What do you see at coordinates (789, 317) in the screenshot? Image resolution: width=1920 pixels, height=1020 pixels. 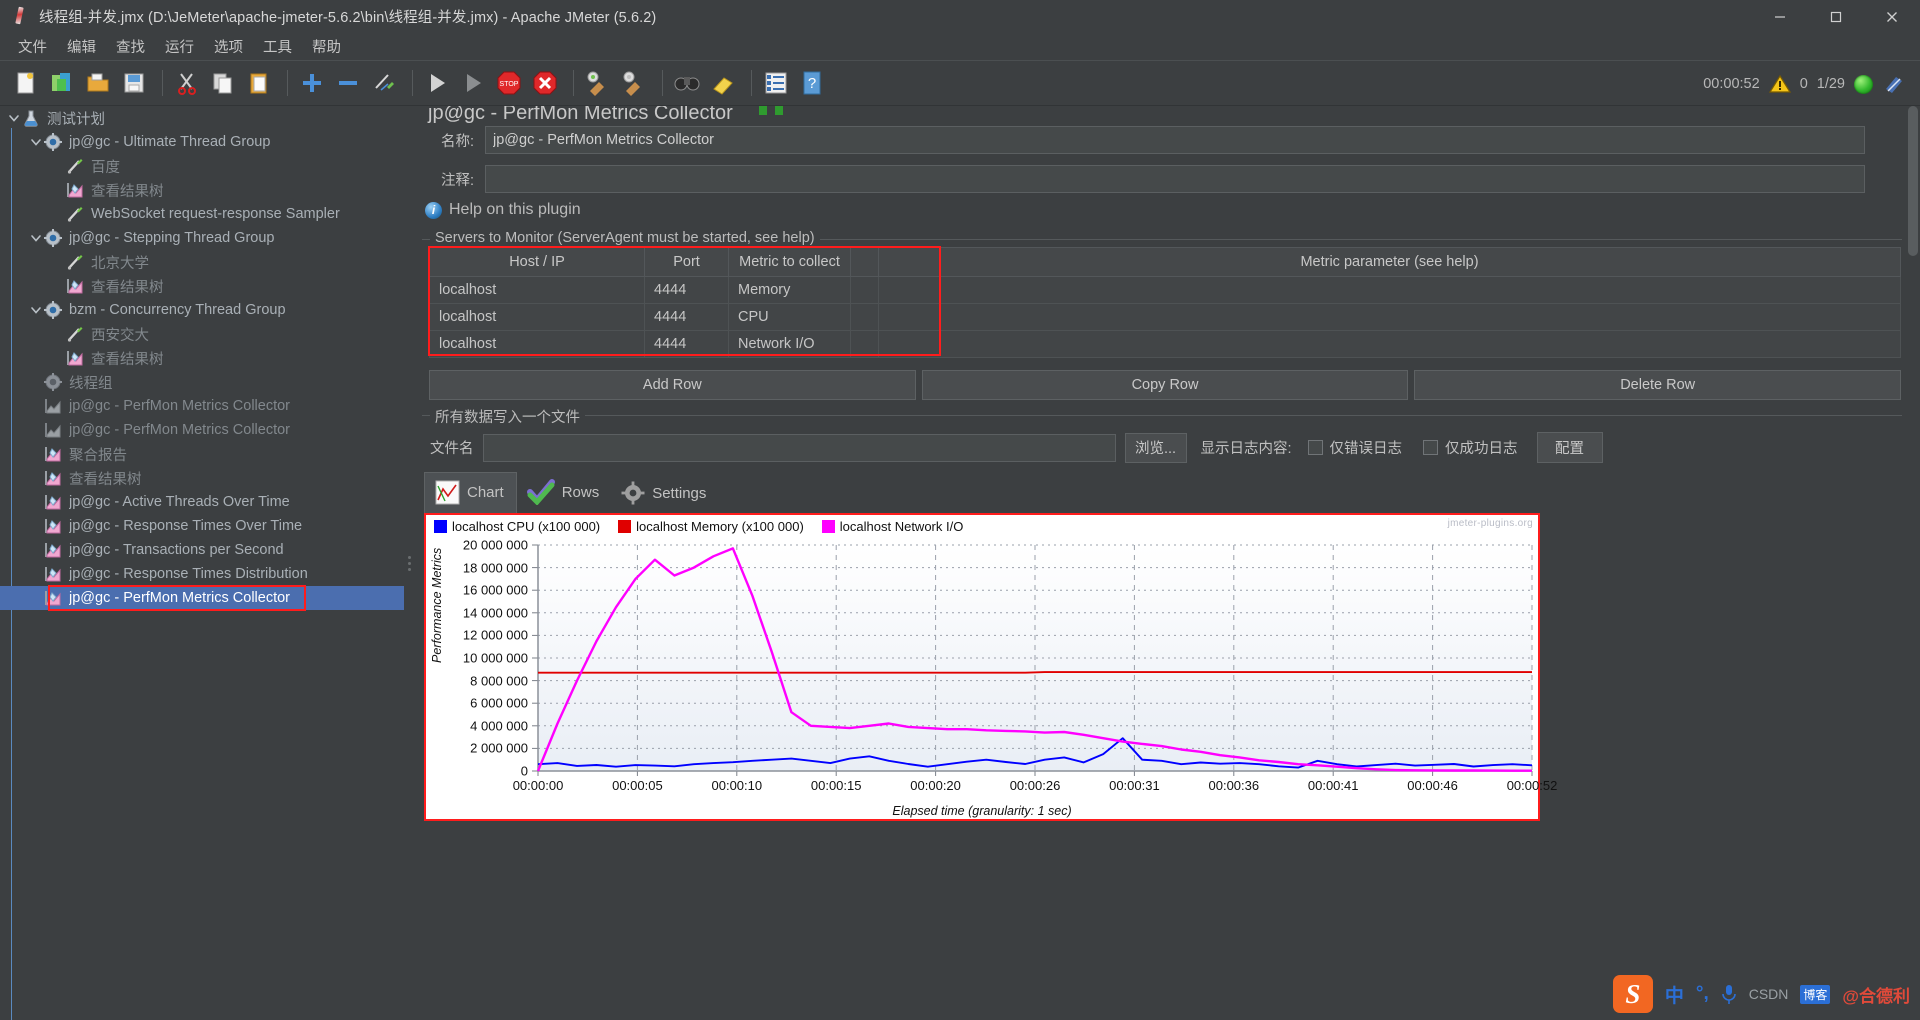 I see `cell-metric: CPU` at bounding box center [789, 317].